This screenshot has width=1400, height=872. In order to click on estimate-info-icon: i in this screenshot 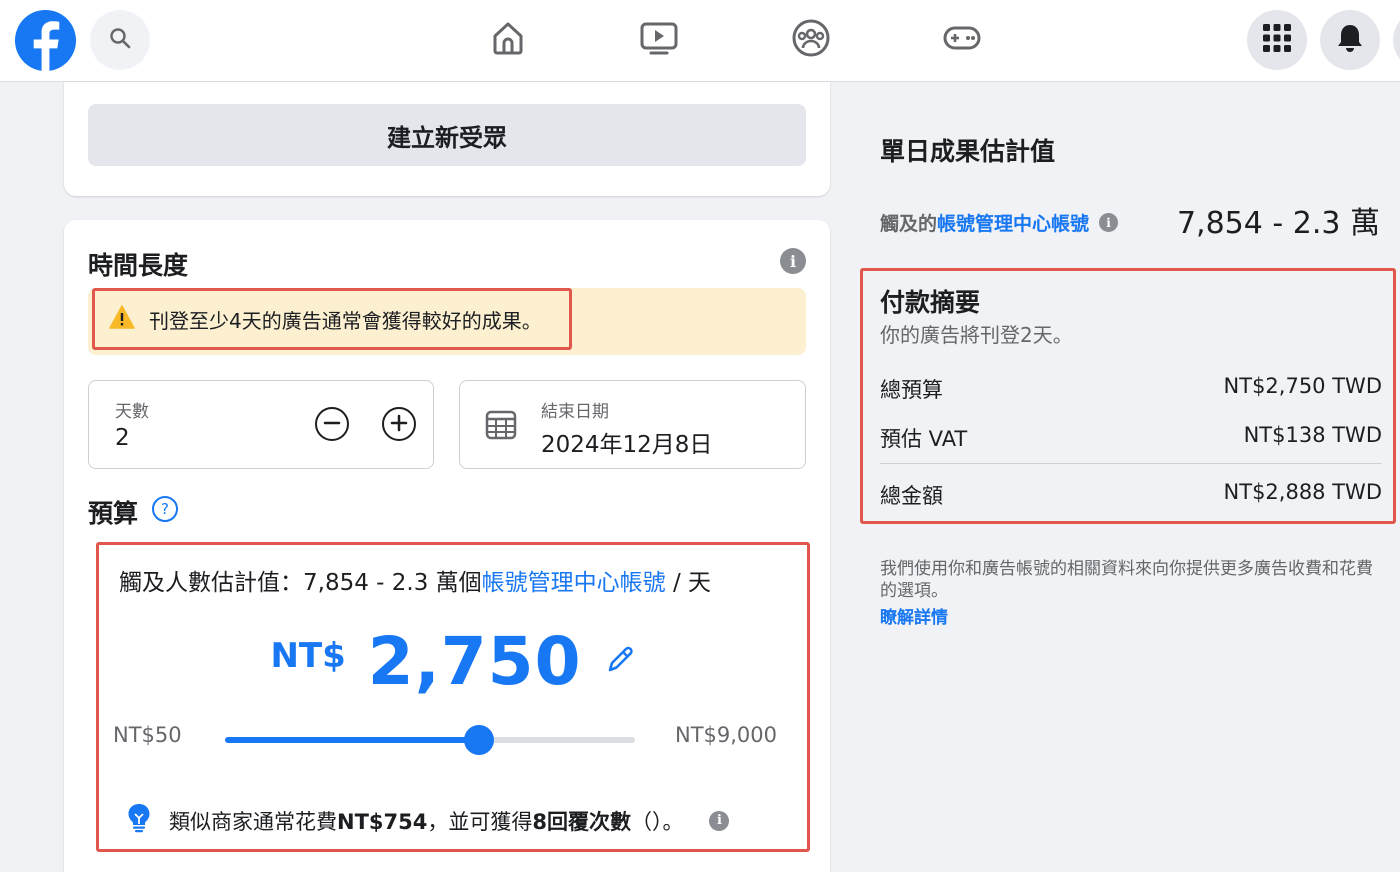, I will do `click(1109, 222)`.